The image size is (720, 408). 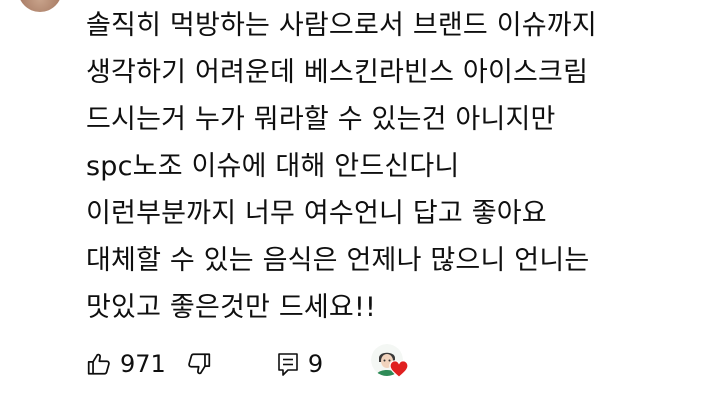 What do you see at coordinates (248, 364) in the screenshot?
I see `comment-actions: 971 9` at bounding box center [248, 364].